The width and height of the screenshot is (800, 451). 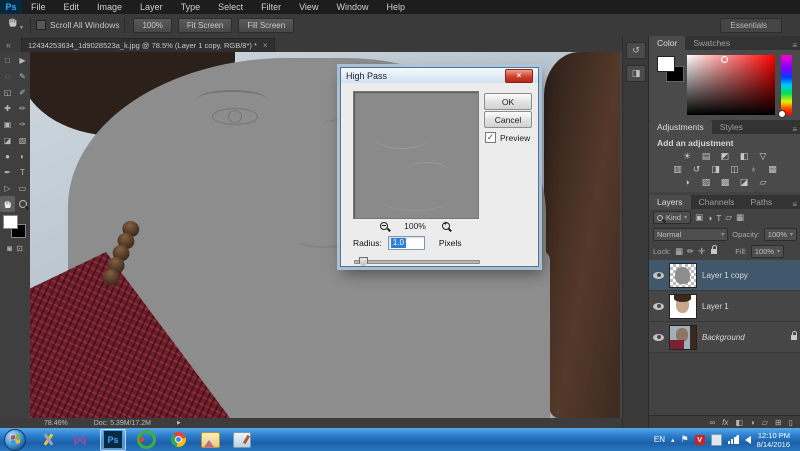 I want to click on taskbar-visual-studio: ⋈, so click(x=80, y=440).